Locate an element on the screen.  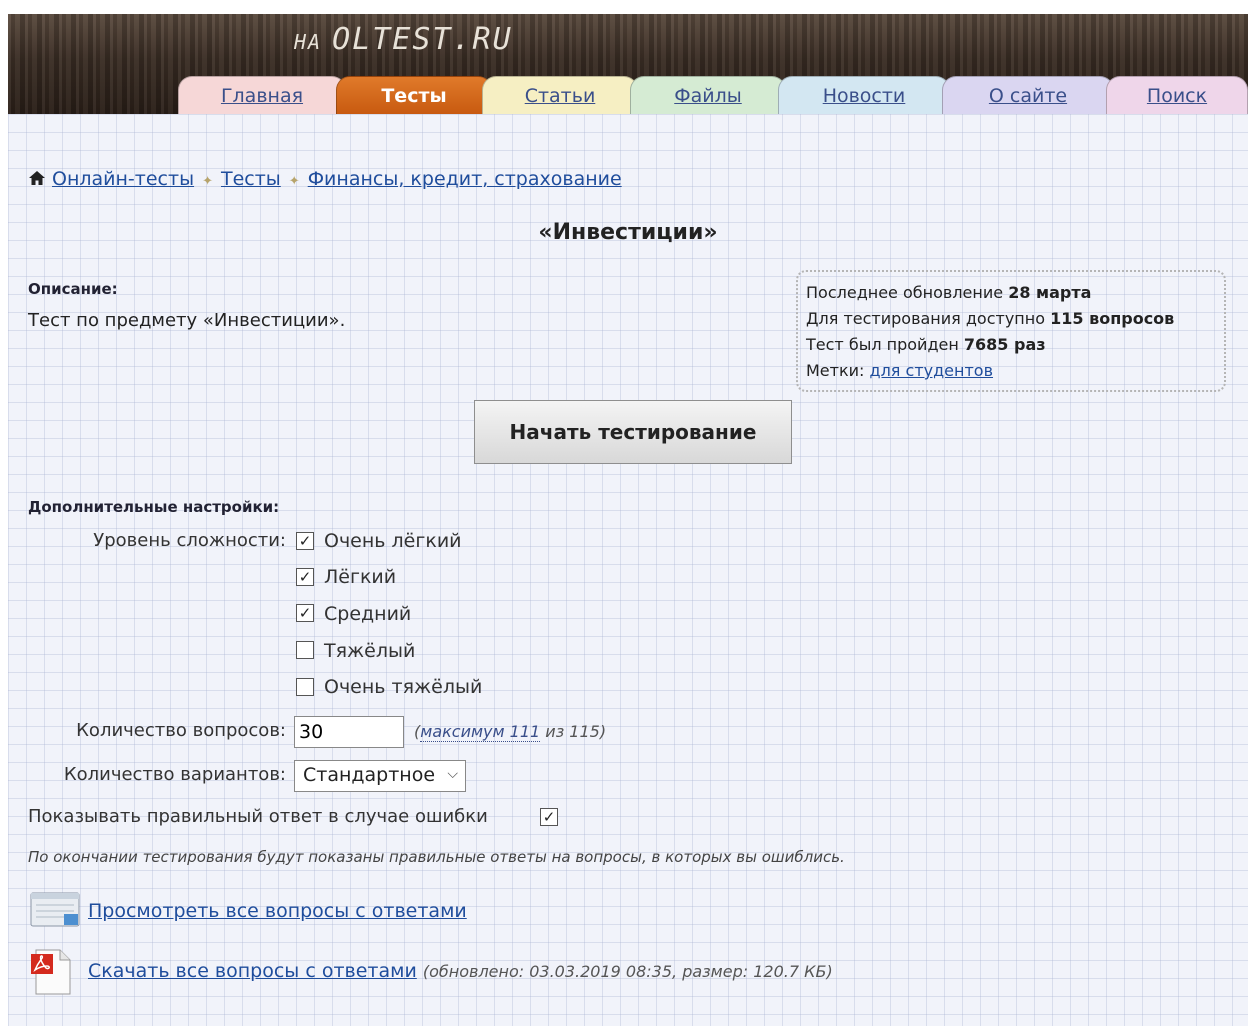
tag-link: для студентов is located at coordinates (932, 370).